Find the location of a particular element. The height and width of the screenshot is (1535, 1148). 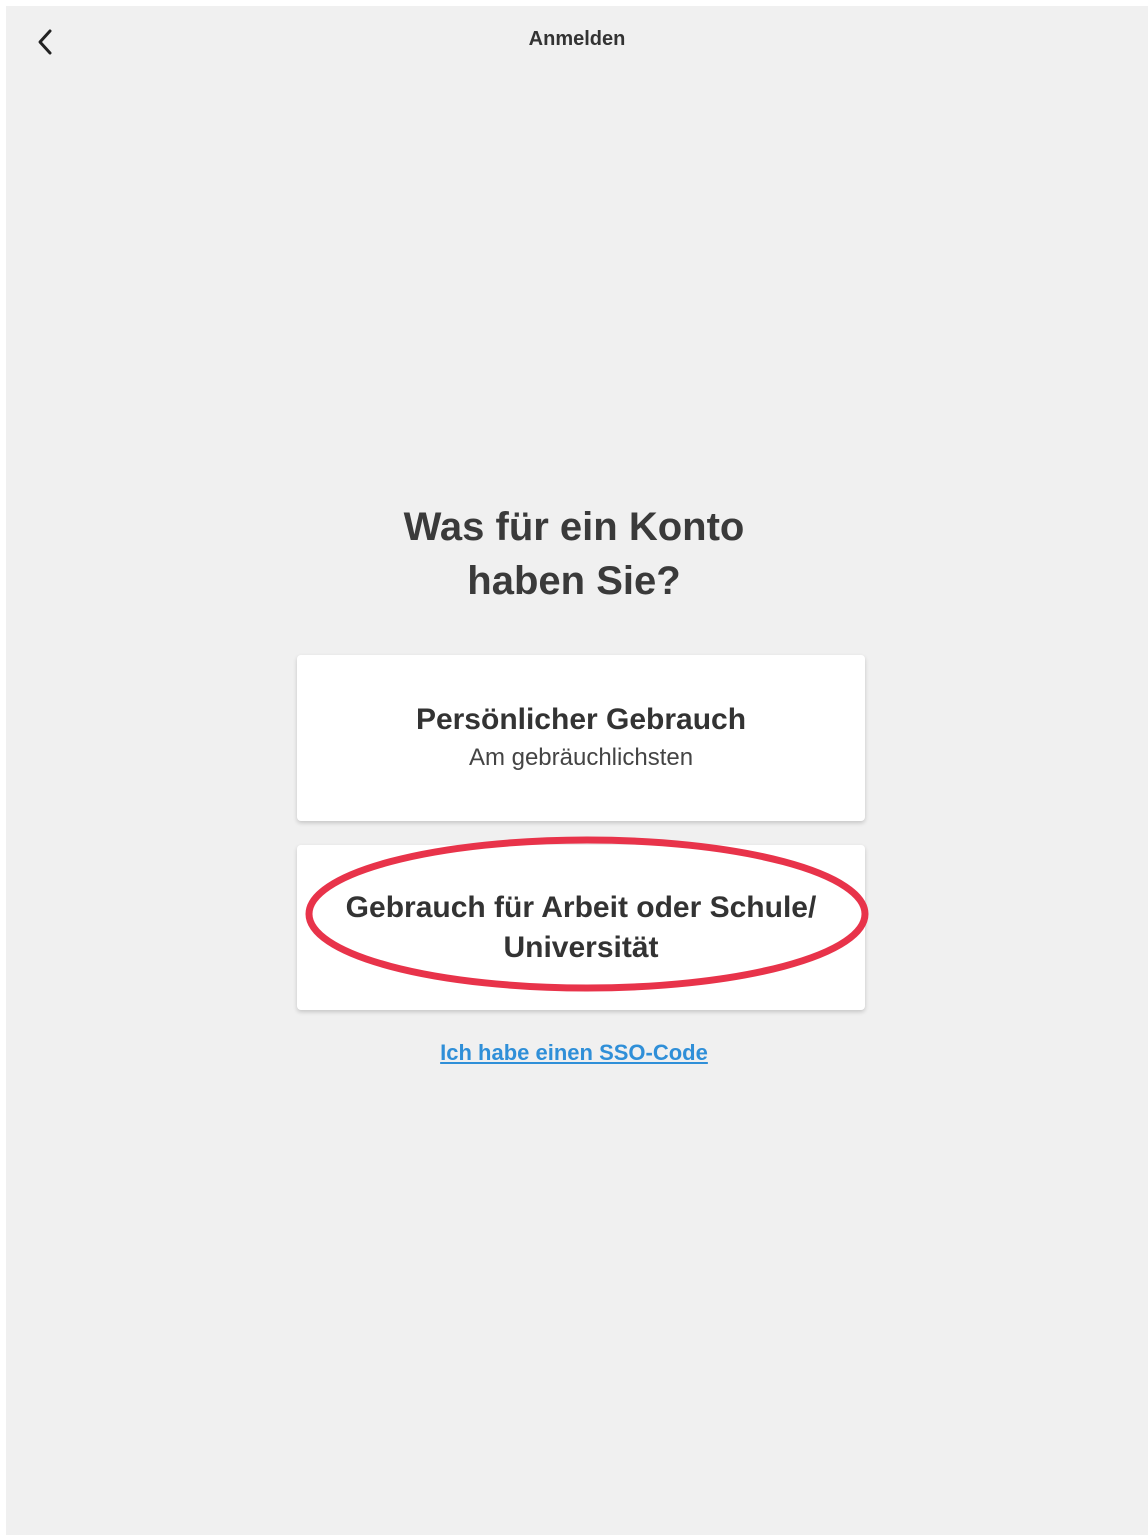

heading-line-1: Was für ein Konto is located at coordinates (574, 527).